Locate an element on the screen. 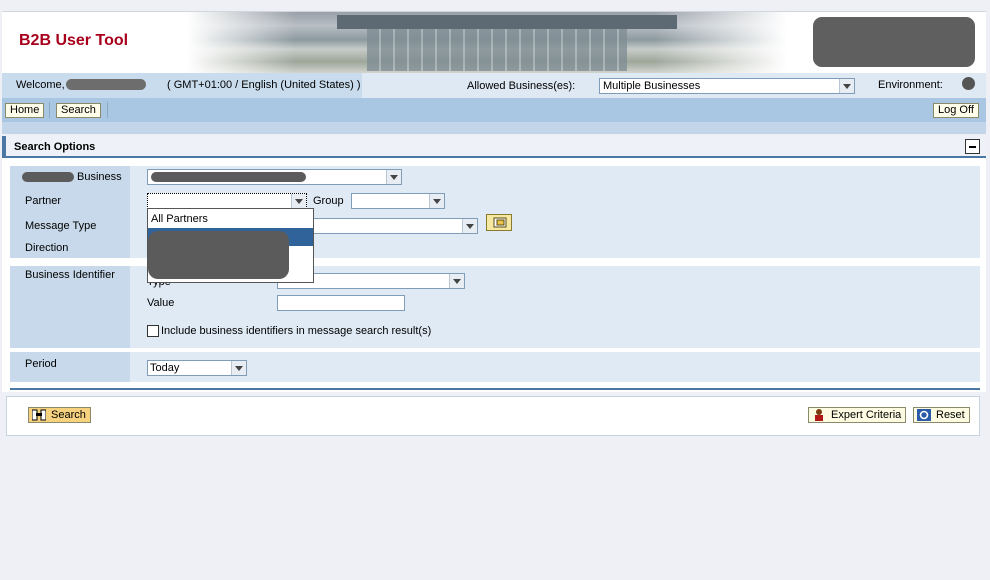 The width and height of the screenshot is (990, 580). action-bar: Search Expert Criteria Reset is located at coordinates (493, 416).